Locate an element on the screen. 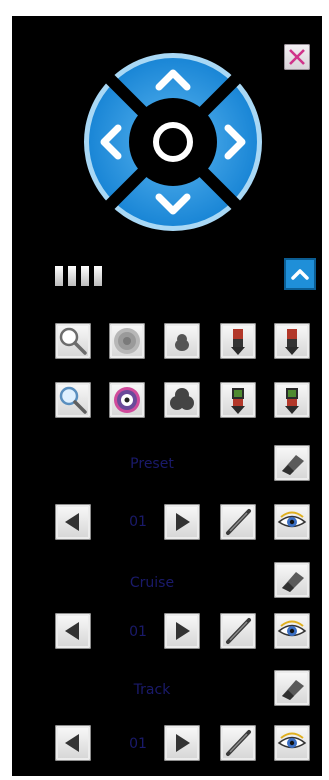 The image size is (329, 780). ptz-down-button is located at coordinates (173, 203).